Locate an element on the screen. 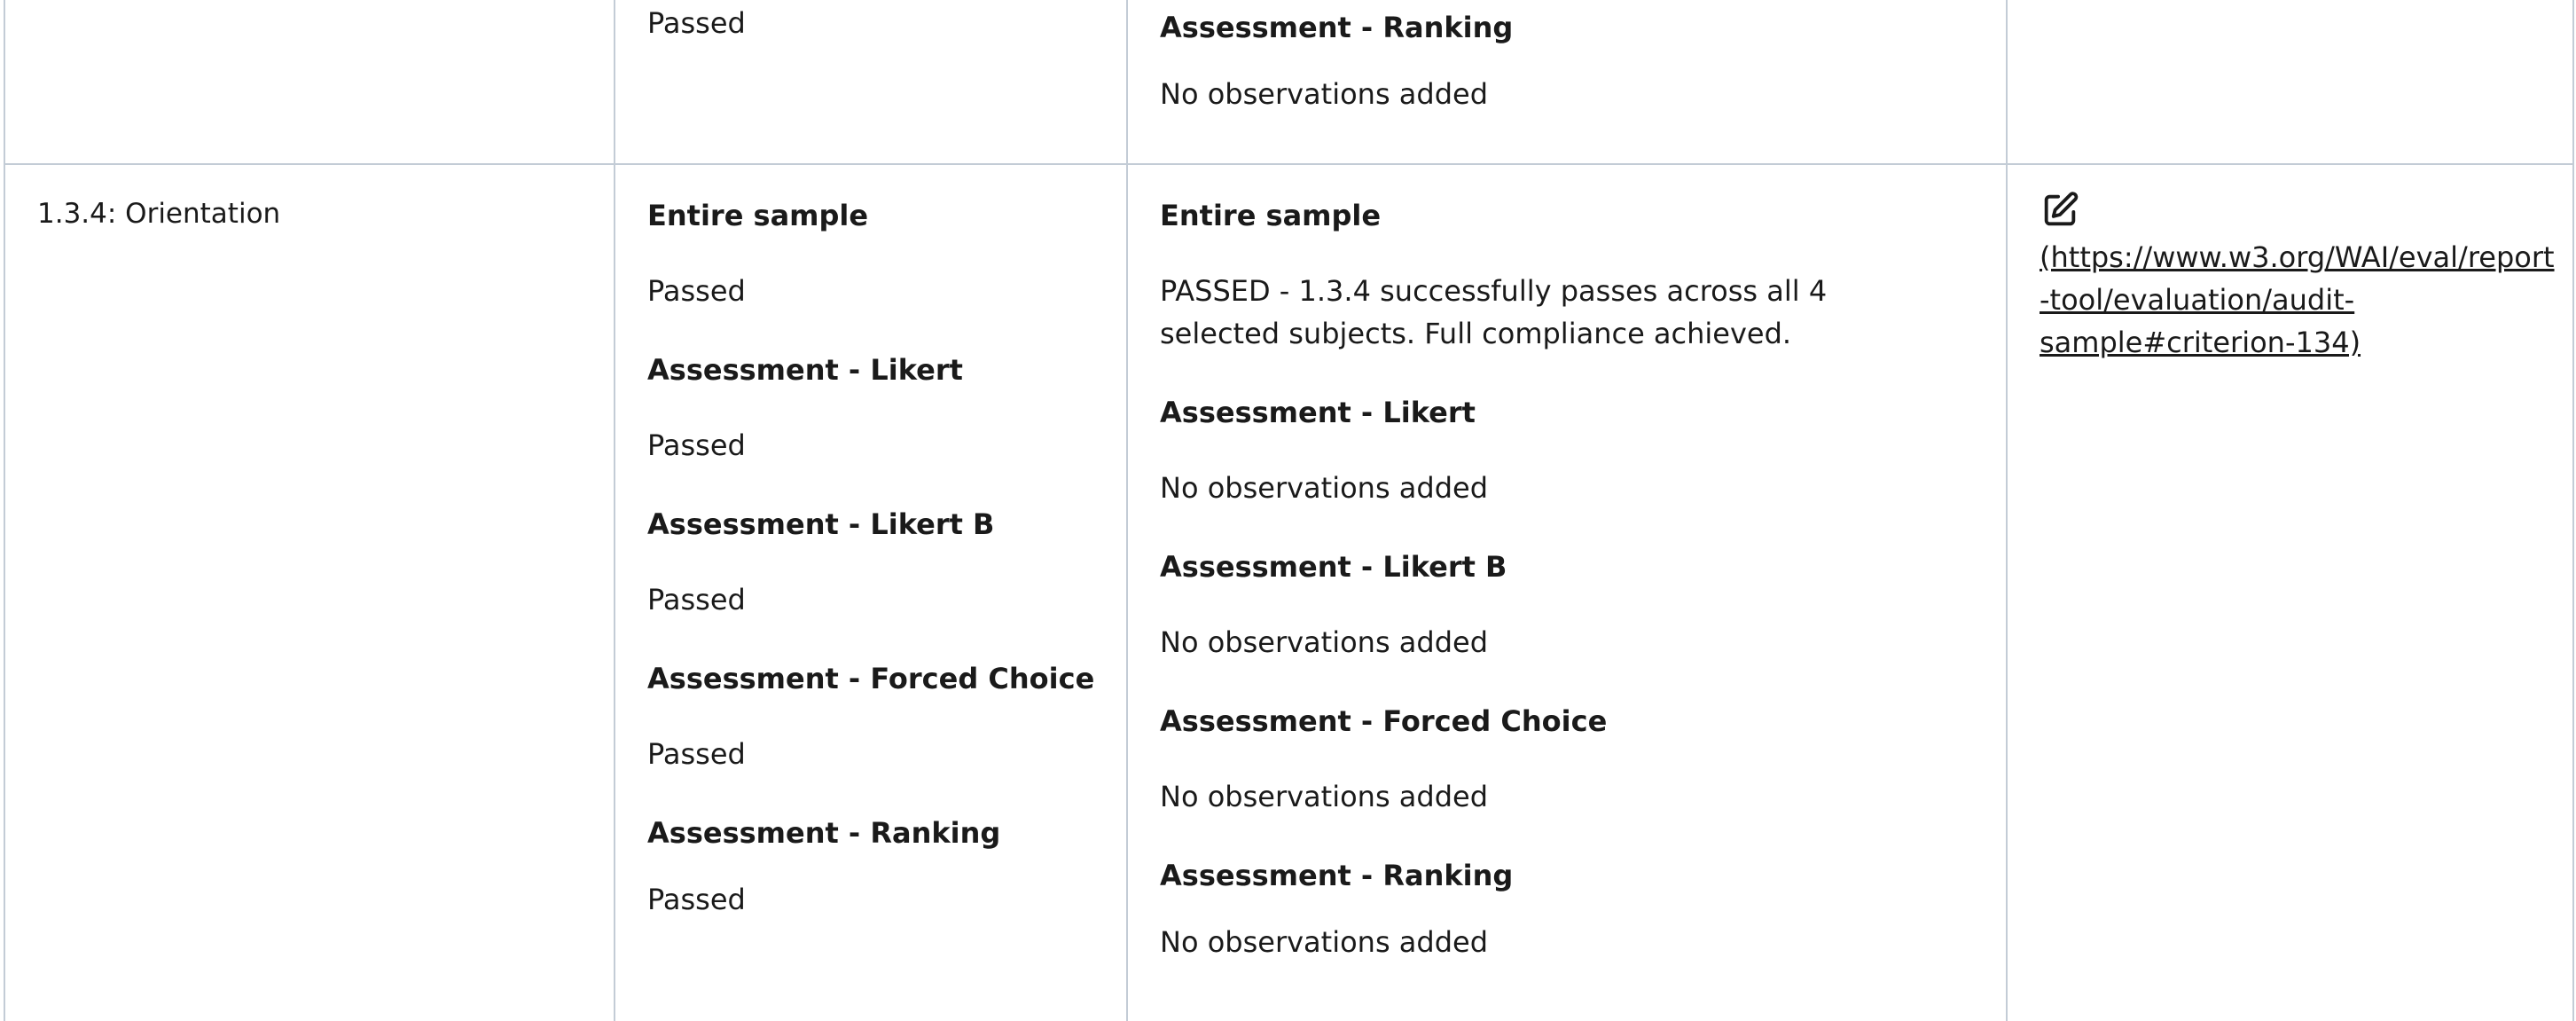 This screenshot has height=1021, width=2576. edit-cell is located at coordinates (2290, 82).